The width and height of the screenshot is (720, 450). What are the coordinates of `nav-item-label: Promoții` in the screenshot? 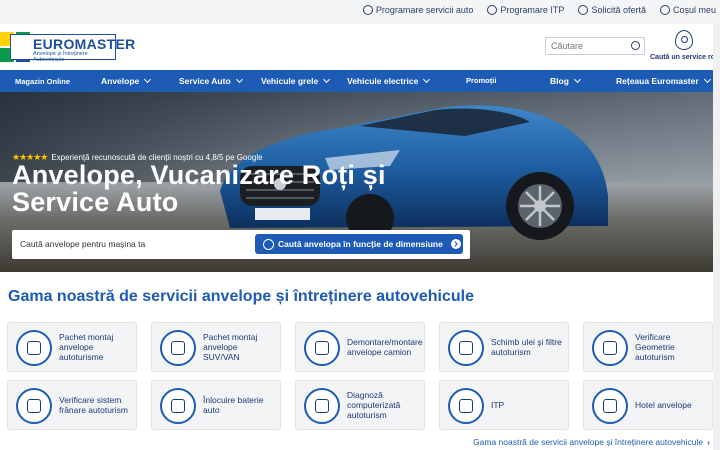 It's located at (481, 80).